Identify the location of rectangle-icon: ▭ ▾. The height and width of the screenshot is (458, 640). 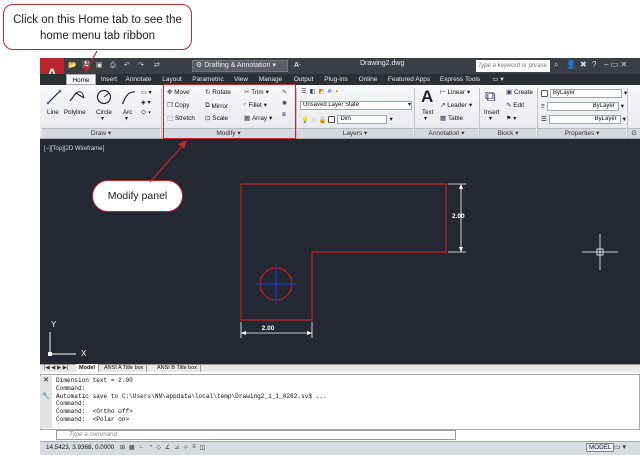
(146, 92).